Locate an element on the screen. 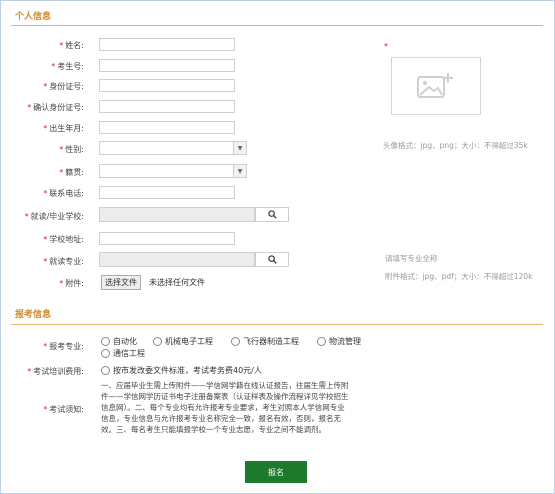 This screenshot has height=494, width=555. file-status: 未选择任何文件 is located at coordinates (177, 282).